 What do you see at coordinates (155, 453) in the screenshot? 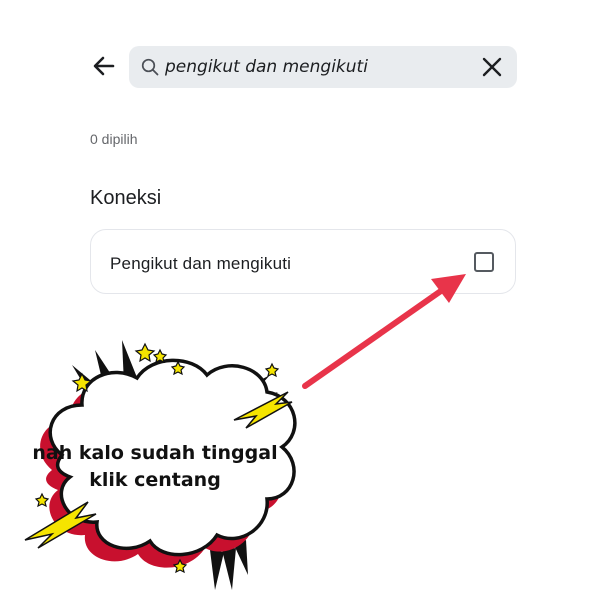
I see `annotation-line-1: nah kalo sudah tinggal` at bounding box center [155, 453].